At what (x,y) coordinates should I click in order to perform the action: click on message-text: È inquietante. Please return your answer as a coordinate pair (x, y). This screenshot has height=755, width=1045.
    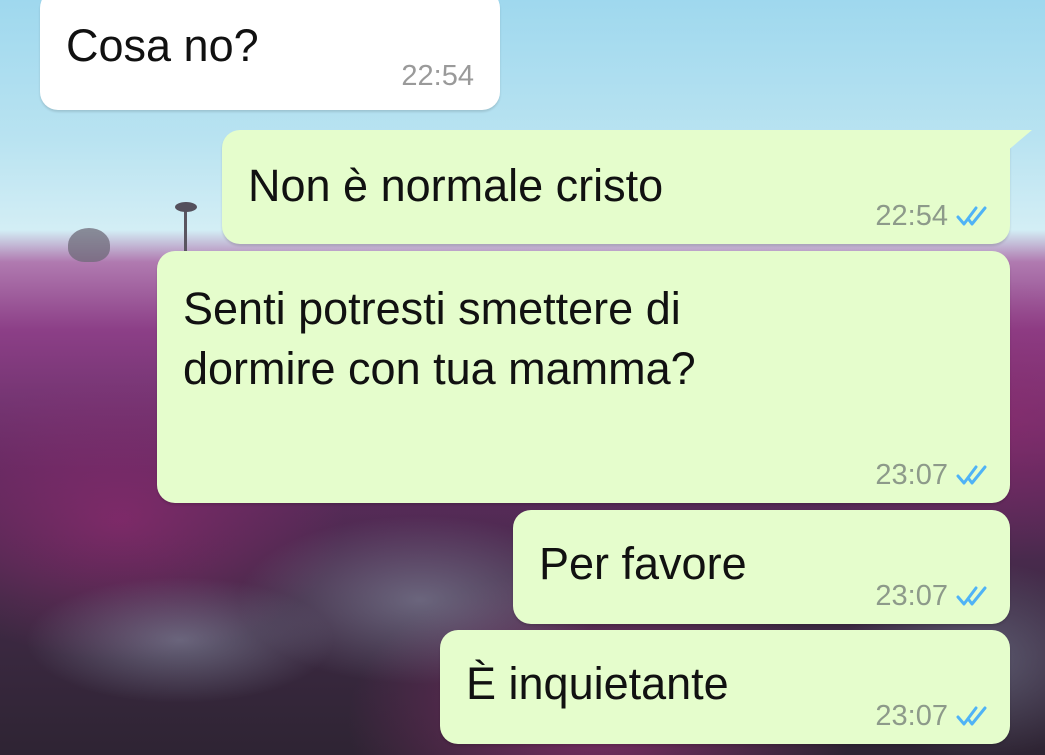
    Looking at the image, I should click on (597, 683).